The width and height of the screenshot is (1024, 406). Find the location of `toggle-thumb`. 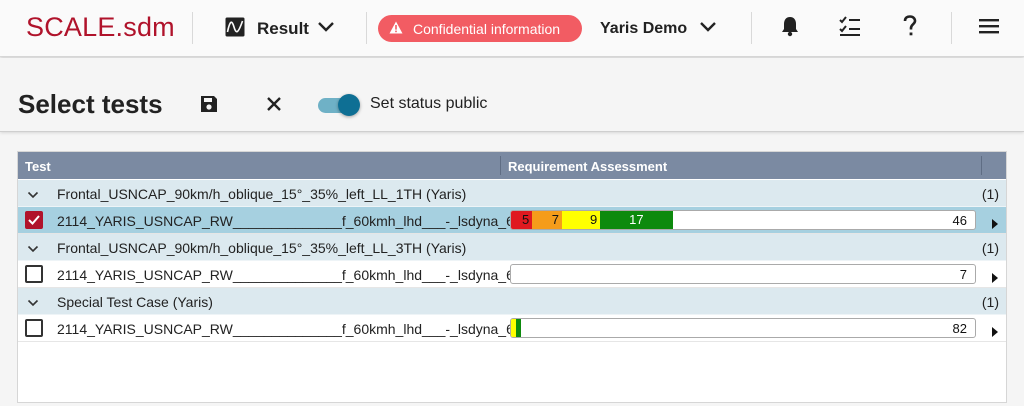

toggle-thumb is located at coordinates (349, 105).